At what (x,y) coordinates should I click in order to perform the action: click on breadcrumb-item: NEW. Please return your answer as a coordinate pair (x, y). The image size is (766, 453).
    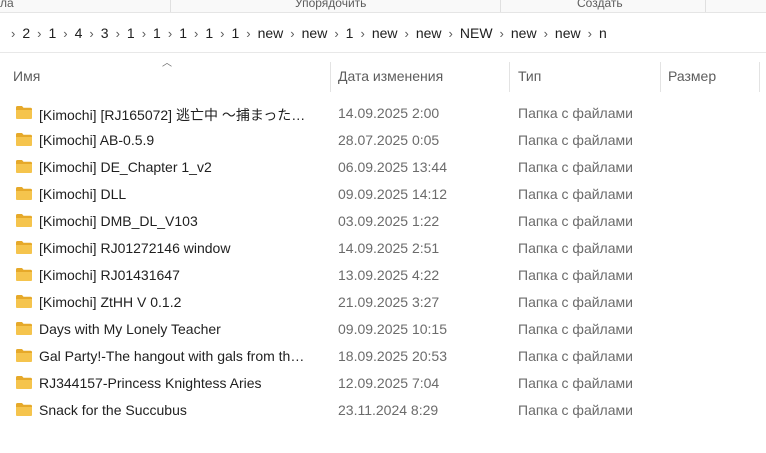
    Looking at the image, I should click on (476, 33).